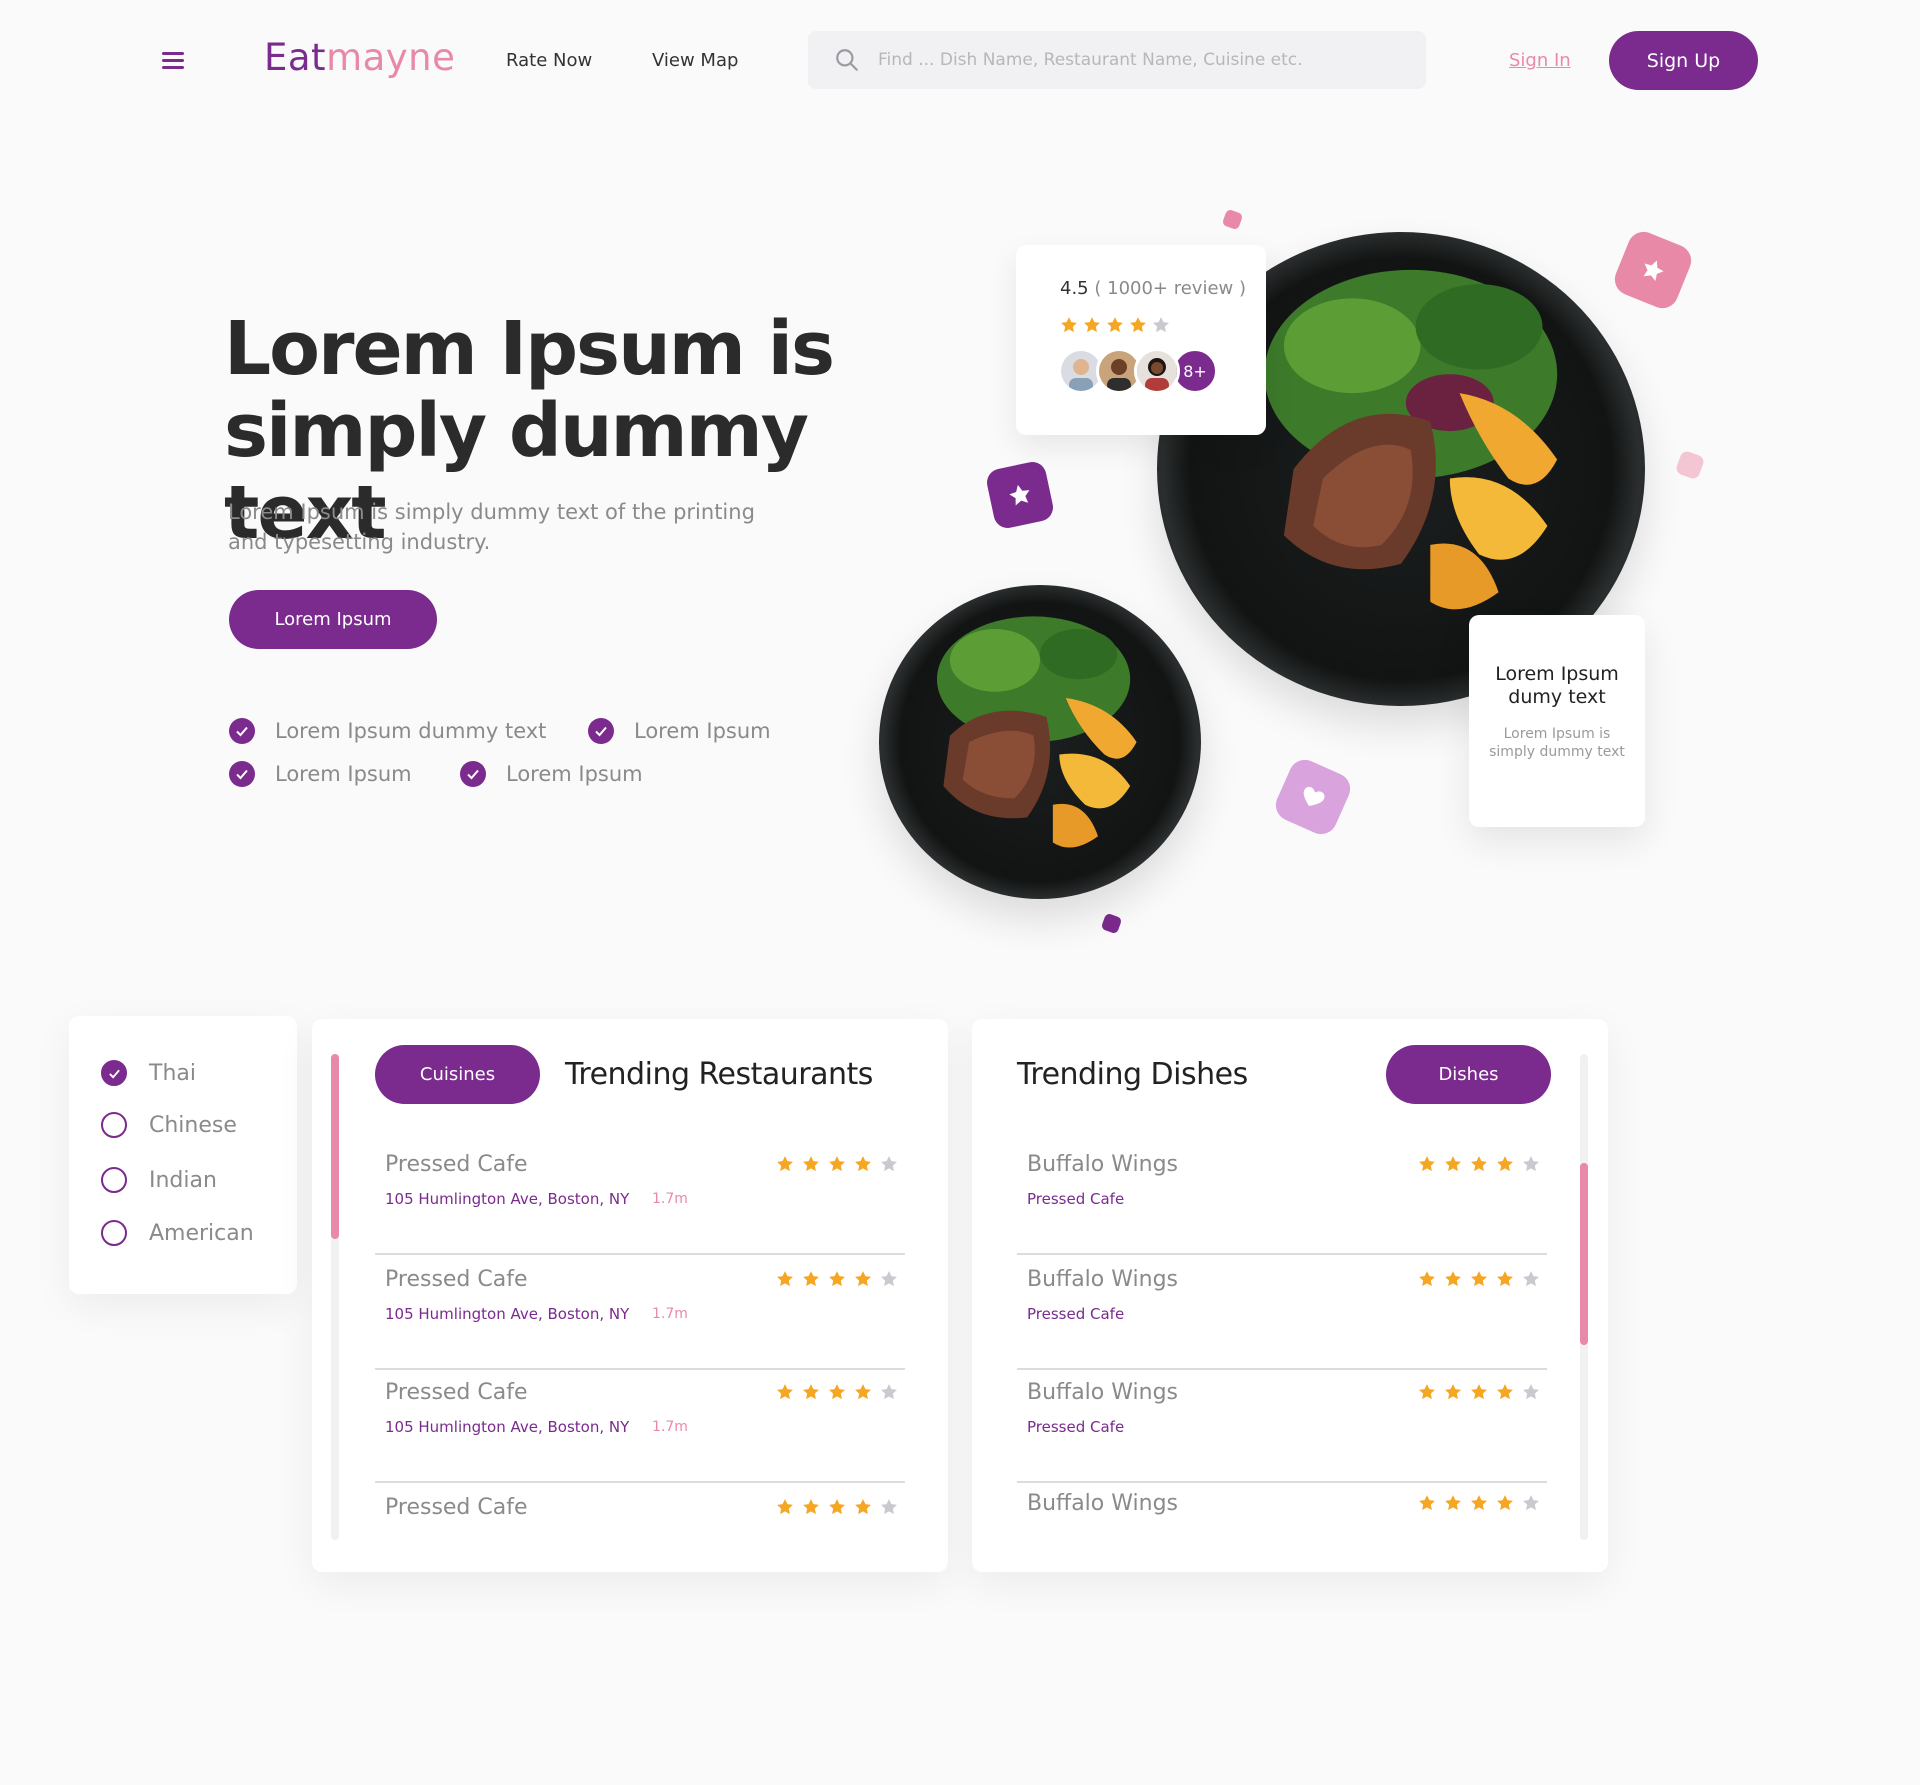 The image size is (1920, 1785). What do you see at coordinates (1313, 797) in the screenshot?
I see `heart-badge-icon` at bounding box center [1313, 797].